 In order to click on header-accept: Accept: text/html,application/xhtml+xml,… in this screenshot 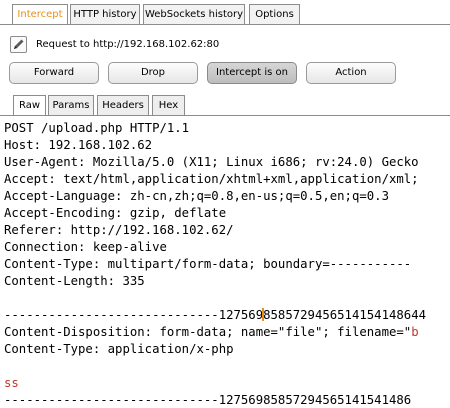, I will do `click(211, 179)`.